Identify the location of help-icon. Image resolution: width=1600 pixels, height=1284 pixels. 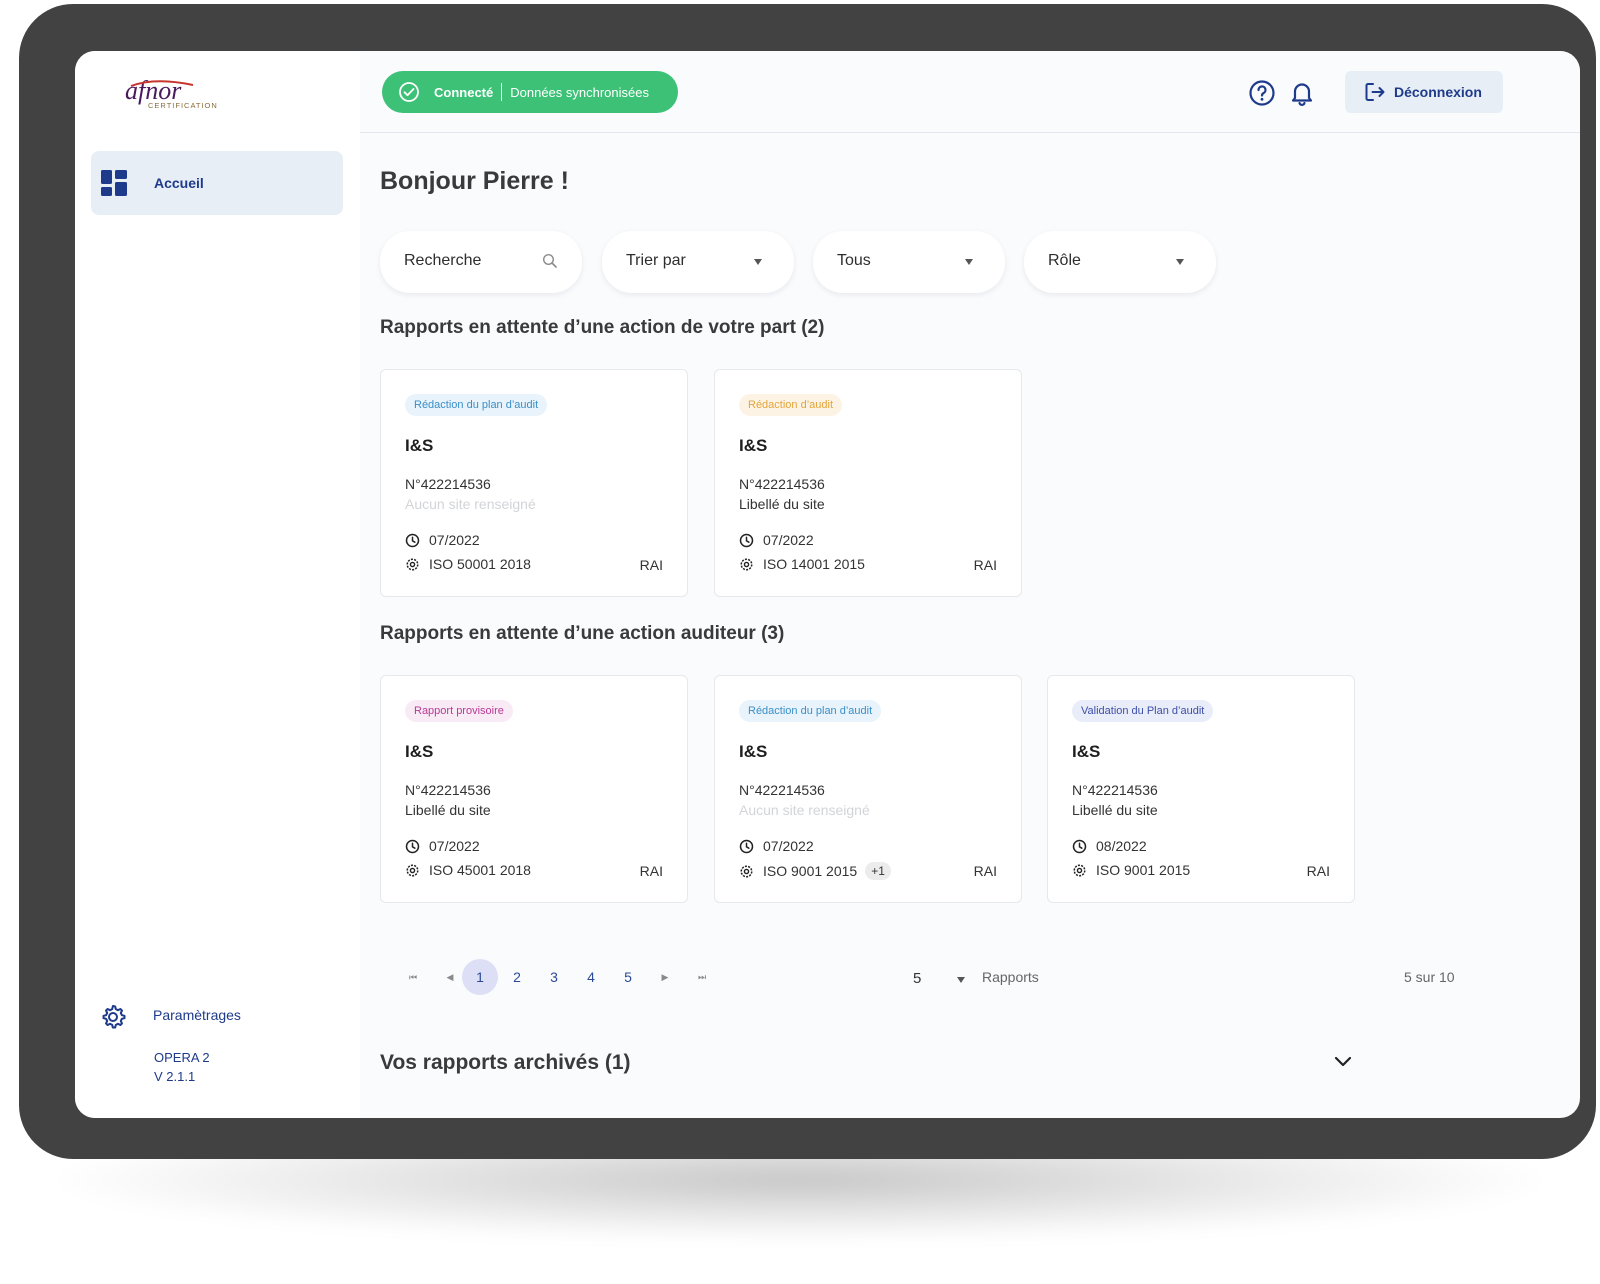
(1262, 93).